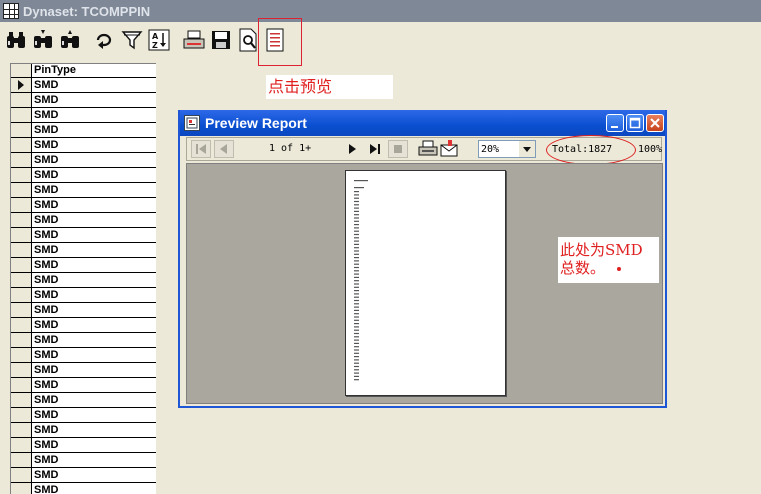 The image size is (761, 494). Describe the element at coordinates (450, 151) in the screenshot. I see `export-icon` at that location.